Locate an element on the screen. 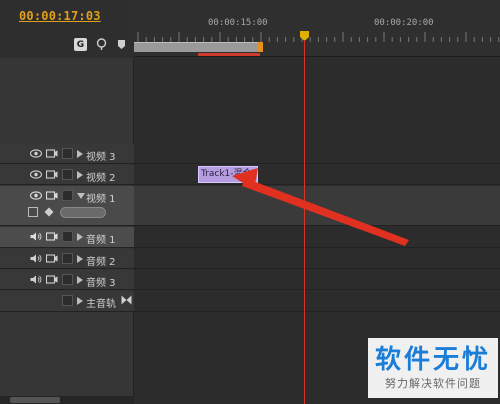  track-name: 音频 1 is located at coordinates (101, 240).